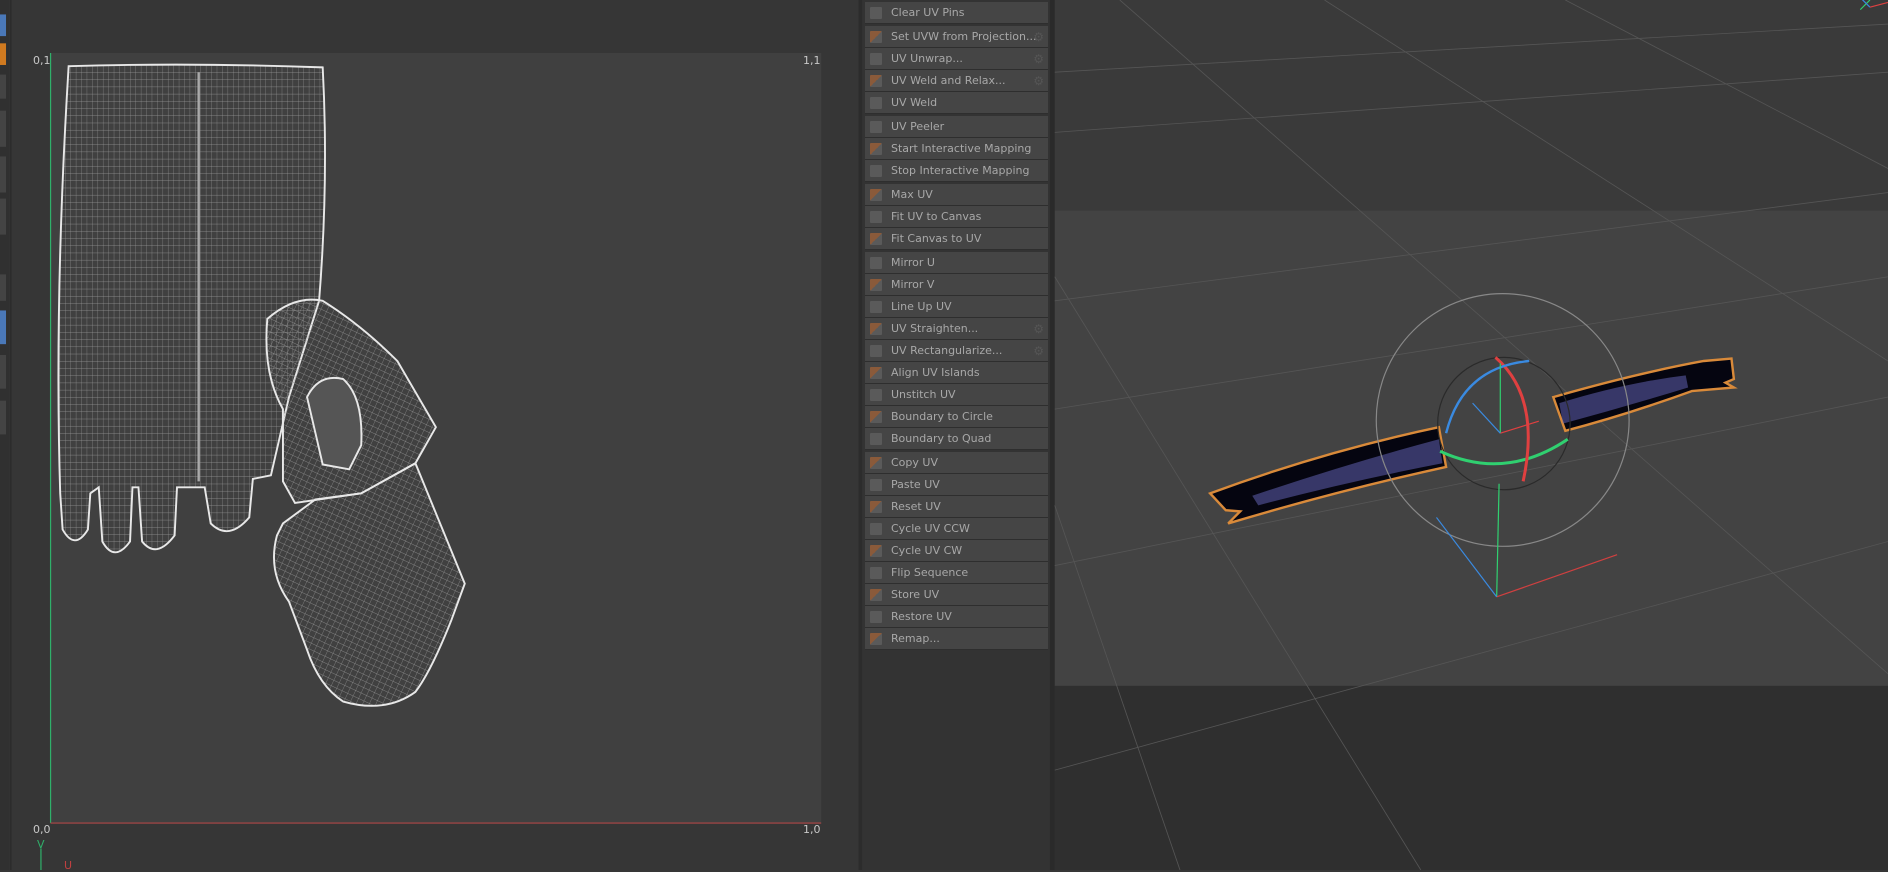  What do you see at coordinates (876, 170) in the screenshot?
I see `stop-mapping-icon` at bounding box center [876, 170].